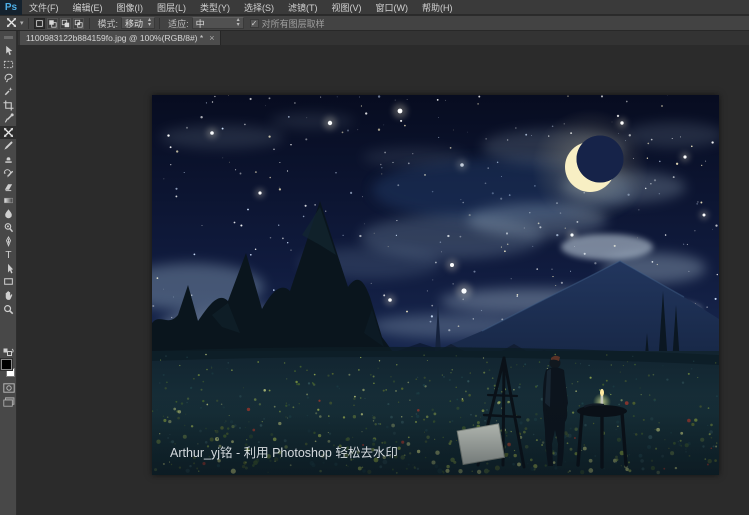 The width and height of the screenshot is (749, 515). Describe the element at coordinates (8, 132) in the screenshot. I see `tool-content-aware-move` at that location.